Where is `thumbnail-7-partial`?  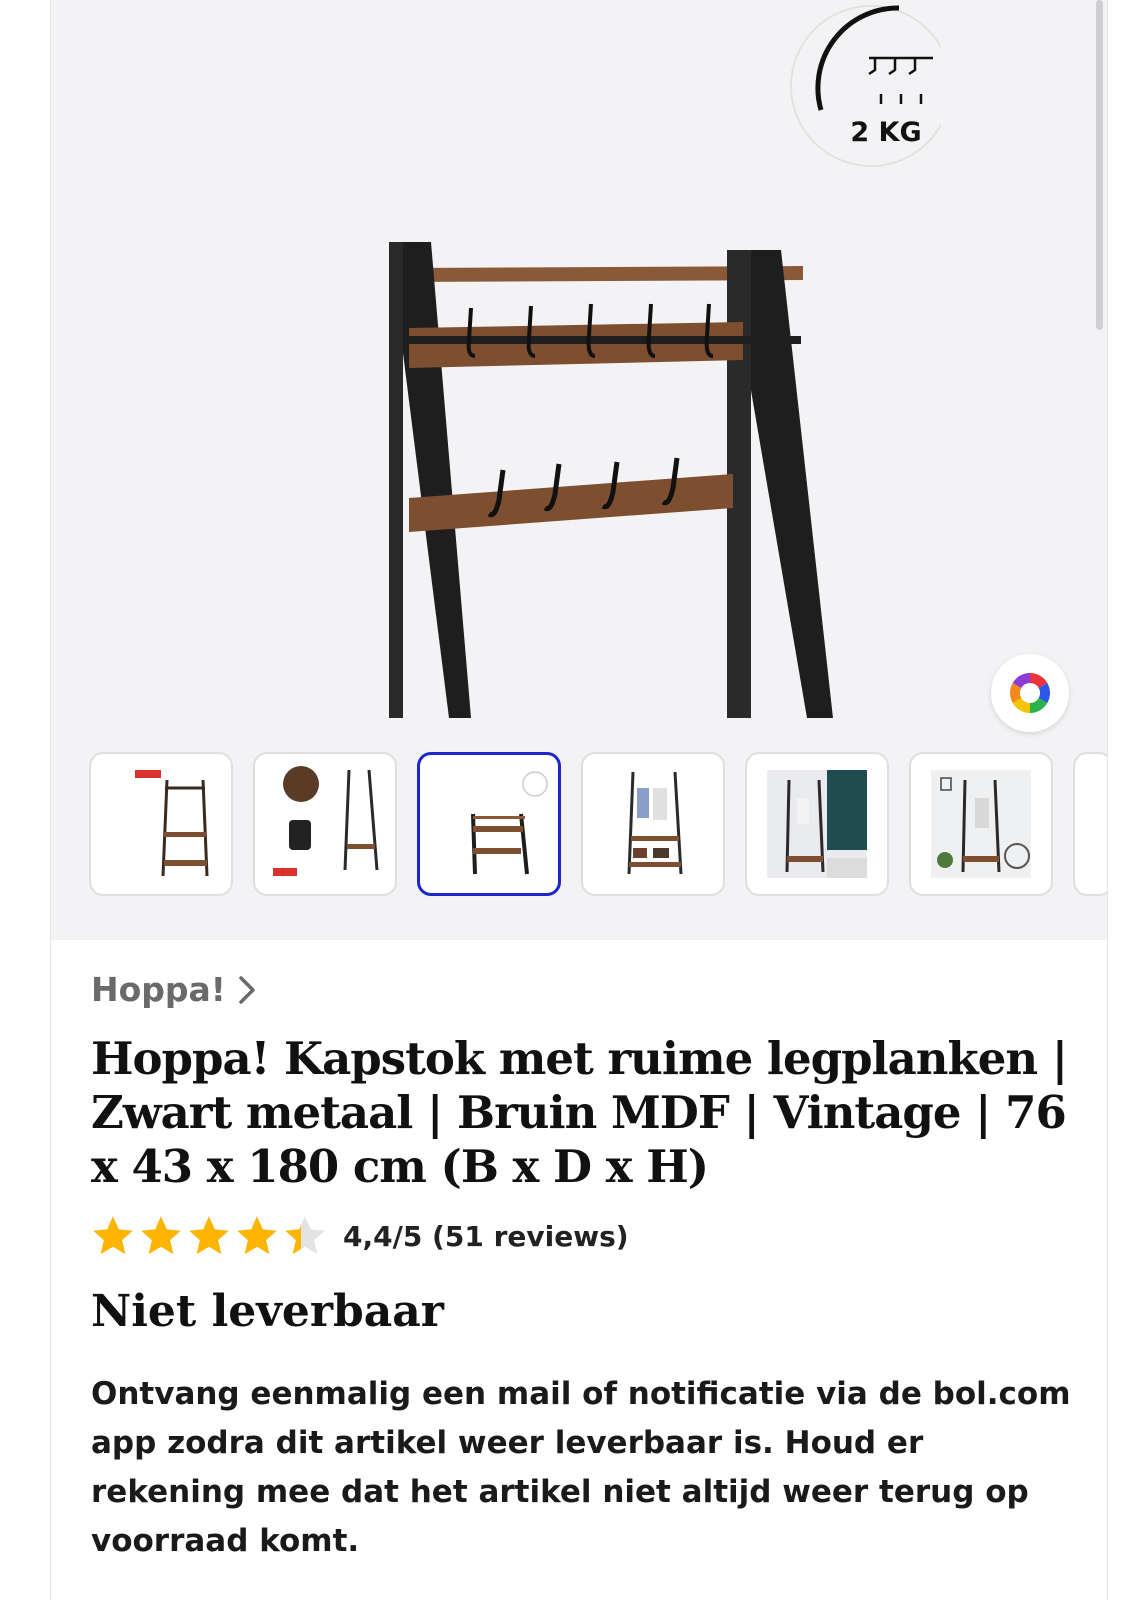 thumbnail-7-partial is located at coordinates (1090, 824).